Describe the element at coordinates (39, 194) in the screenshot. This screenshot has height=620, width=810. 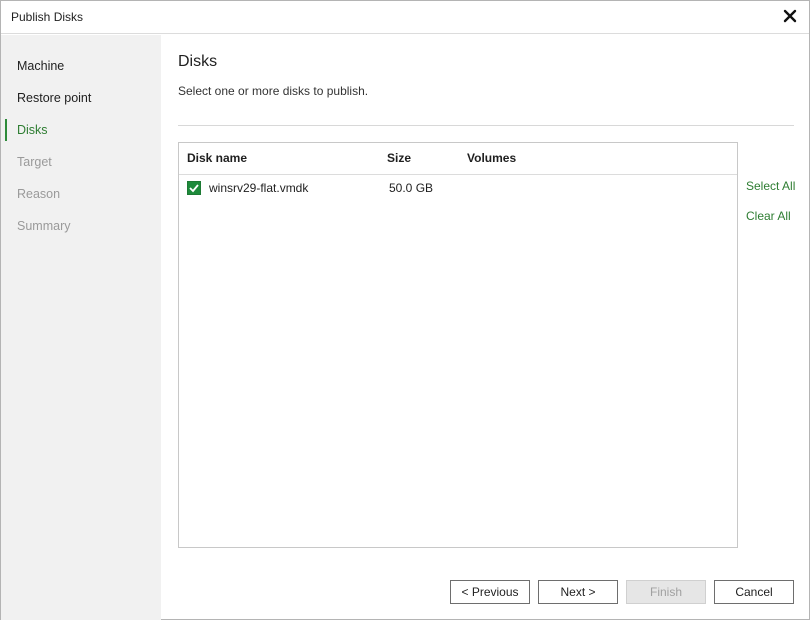
I see `step-reason: Reason` at that location.